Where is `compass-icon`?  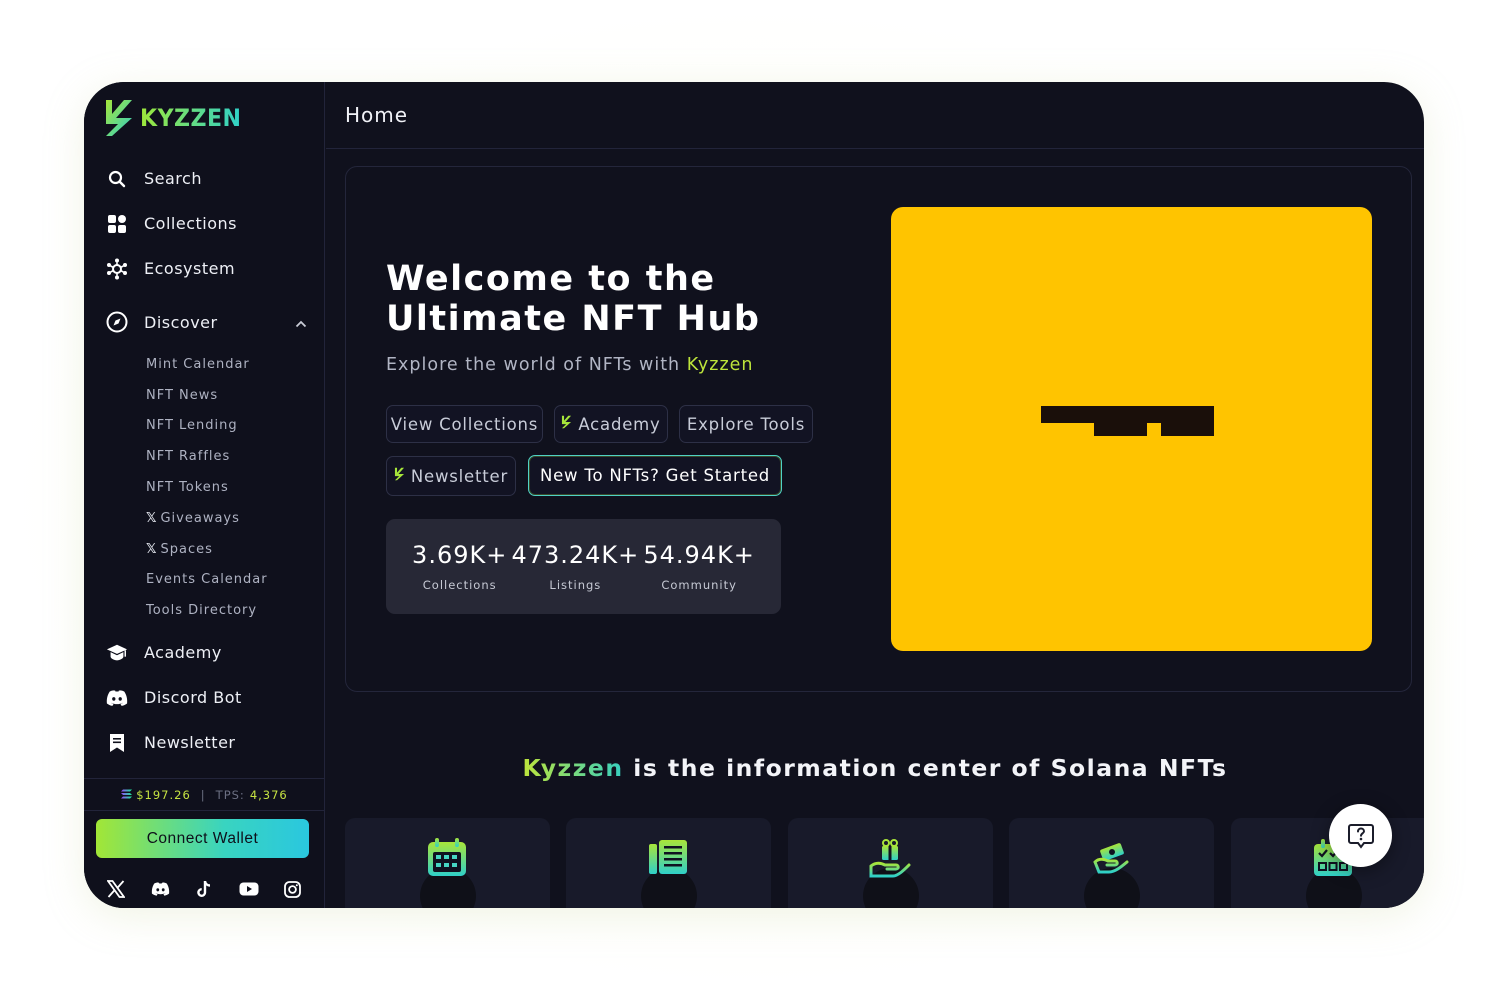 compass-icon is located at coordinates (117, 322).